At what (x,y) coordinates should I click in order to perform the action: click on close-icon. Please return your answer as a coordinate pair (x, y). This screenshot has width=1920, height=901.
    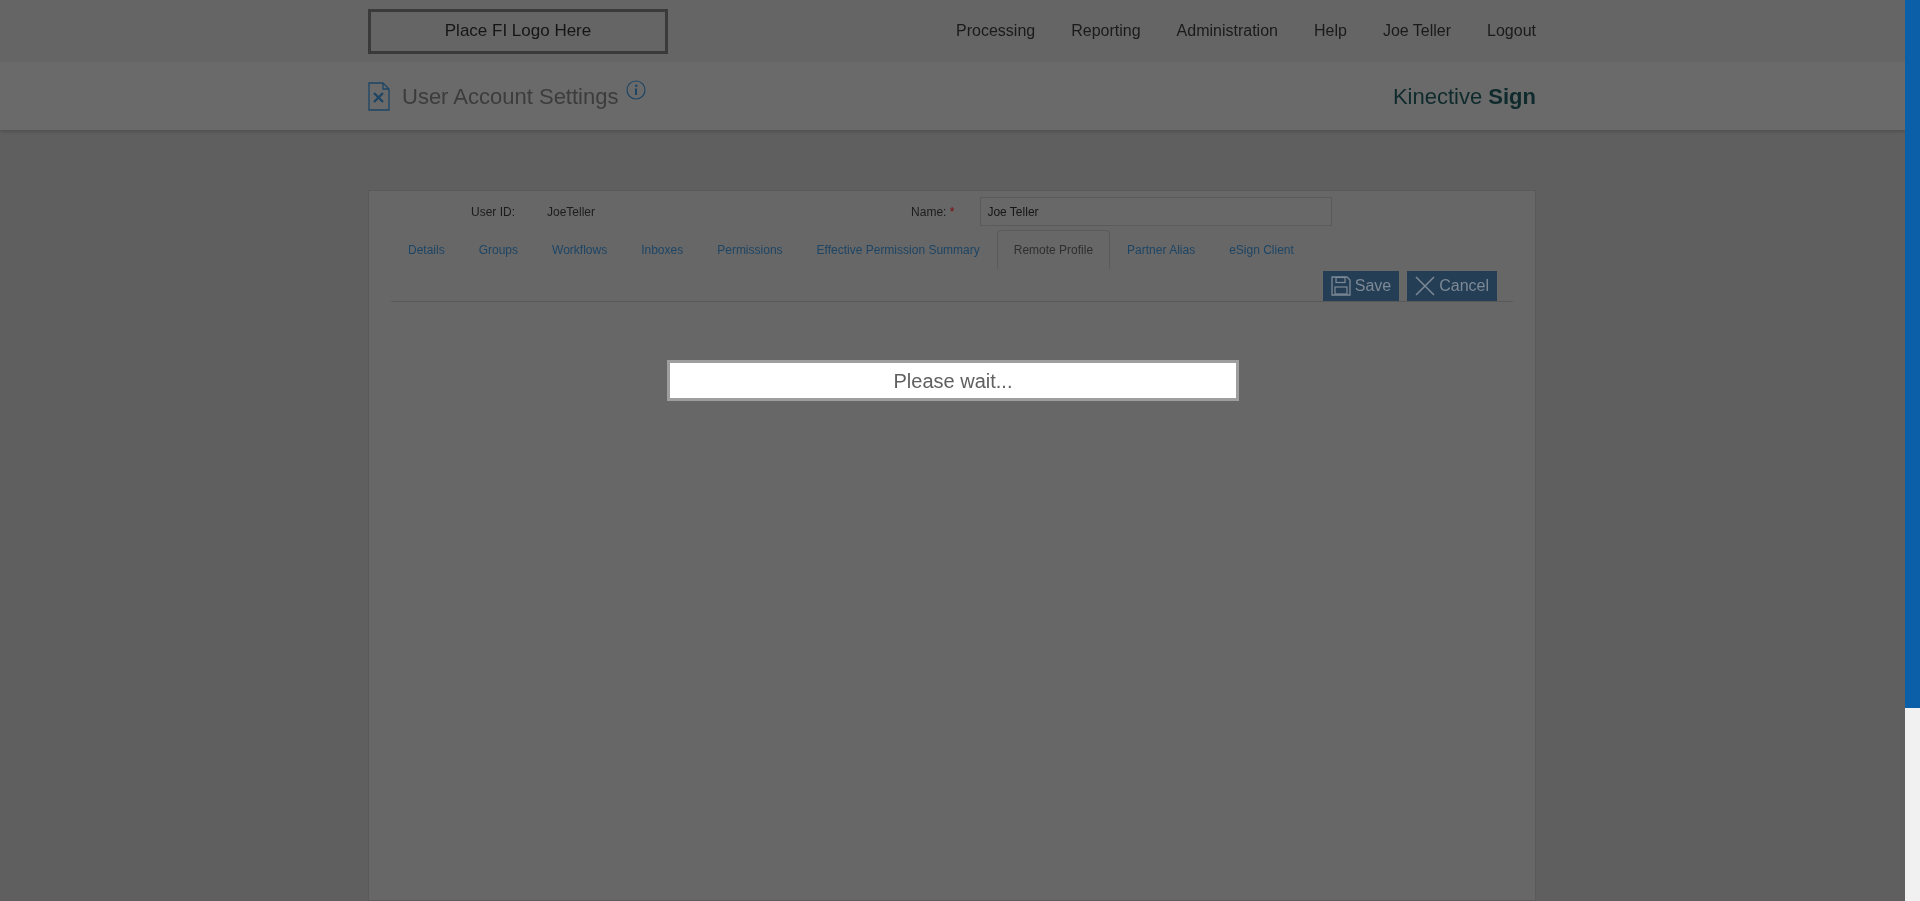
    Looking at the image, I should click on (1425, 286).